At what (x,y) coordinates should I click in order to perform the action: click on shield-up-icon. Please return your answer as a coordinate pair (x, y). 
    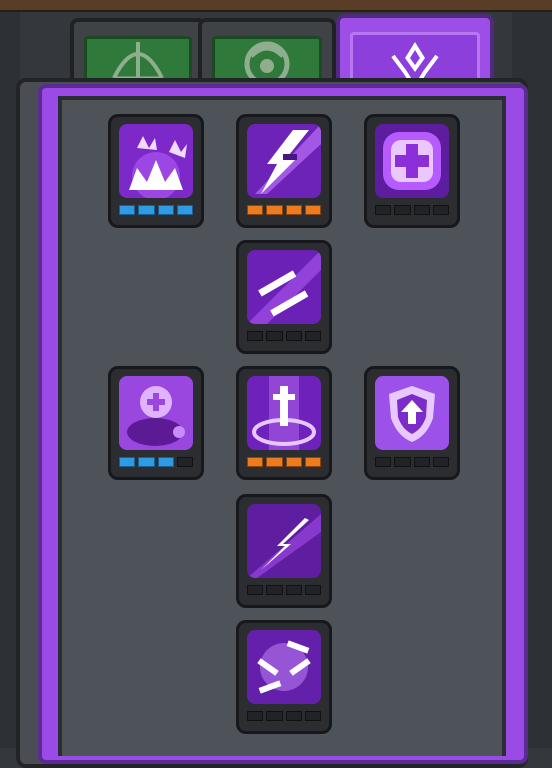
    Looking at the image, I should click on (412, 413).